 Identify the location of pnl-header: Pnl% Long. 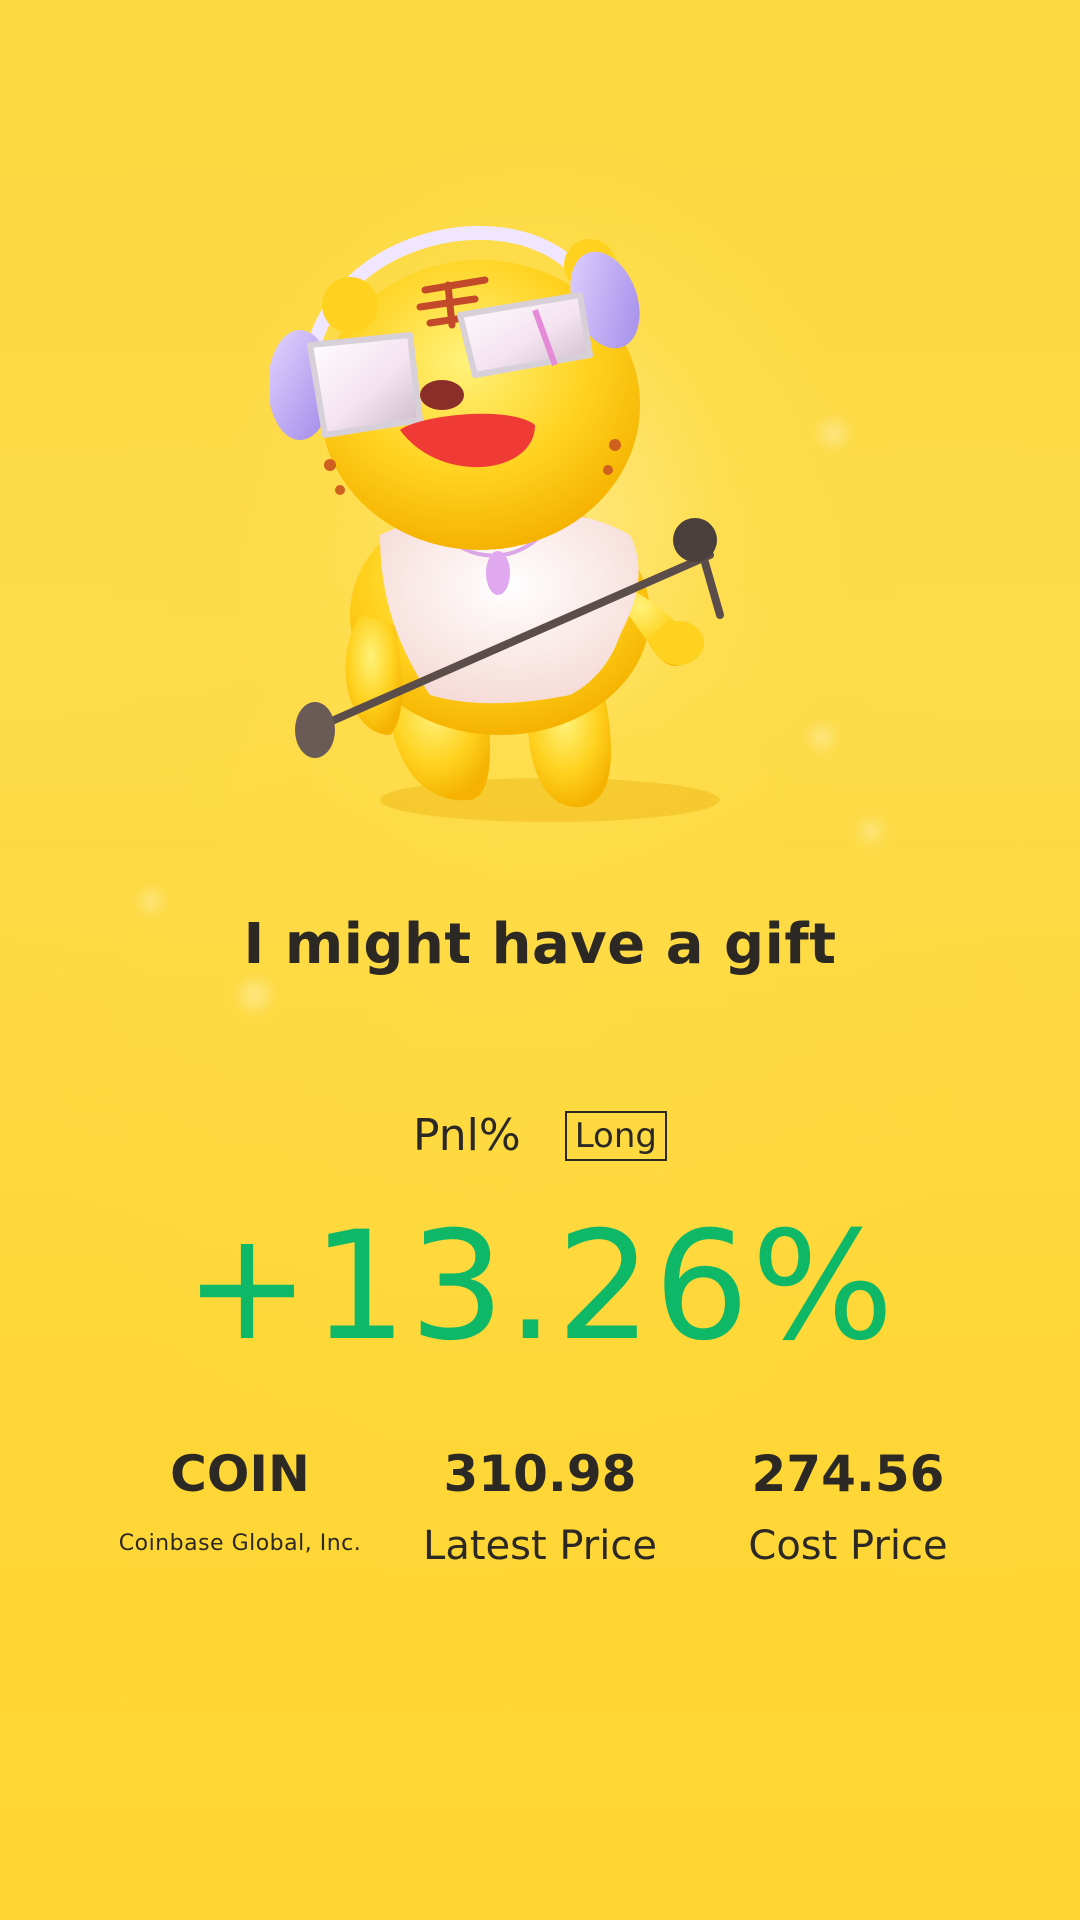
(540, 1135).